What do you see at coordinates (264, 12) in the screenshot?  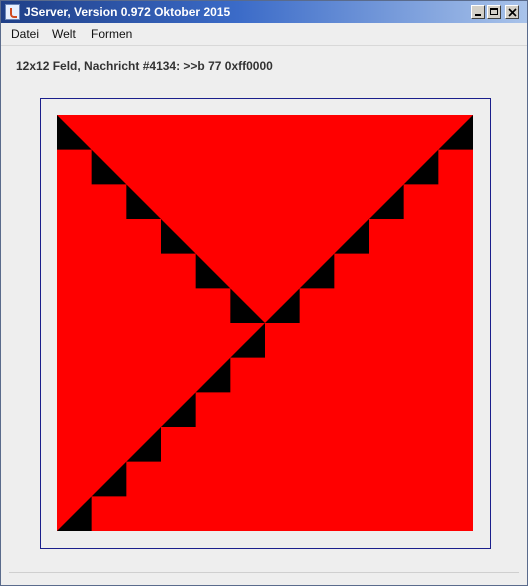 I see `title-bar: JServer, Version 0.972 Oktober 2015` at bounding box center [264, 12].